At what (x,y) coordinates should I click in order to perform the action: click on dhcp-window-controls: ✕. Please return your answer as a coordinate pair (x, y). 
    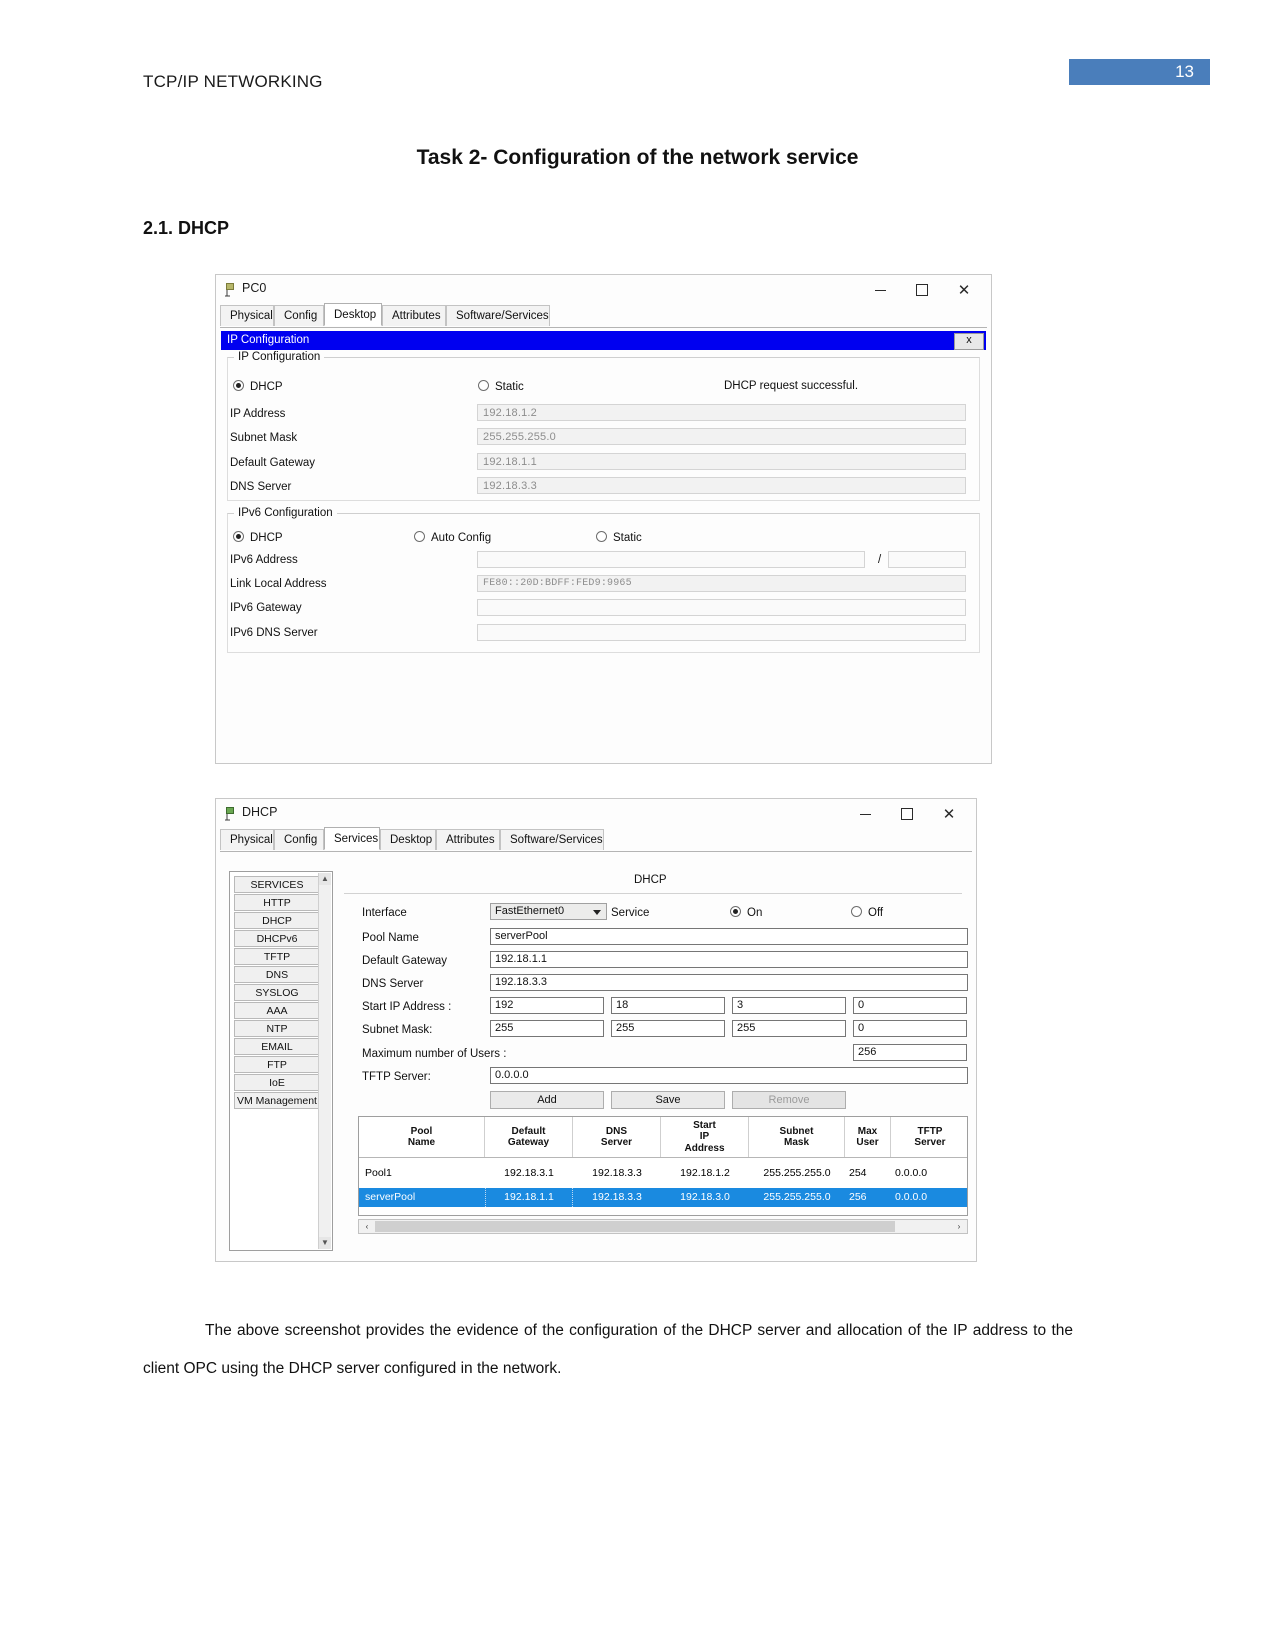
    Looking at the image, I should click on (907, 814).